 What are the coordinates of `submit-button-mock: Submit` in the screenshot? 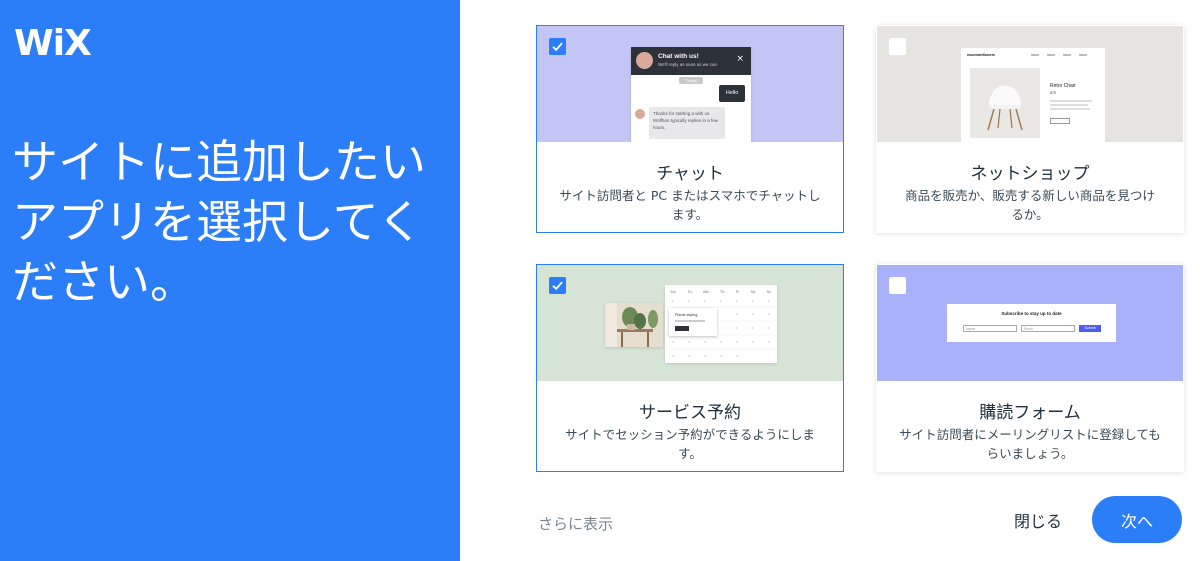 It's located at (1090, 328).